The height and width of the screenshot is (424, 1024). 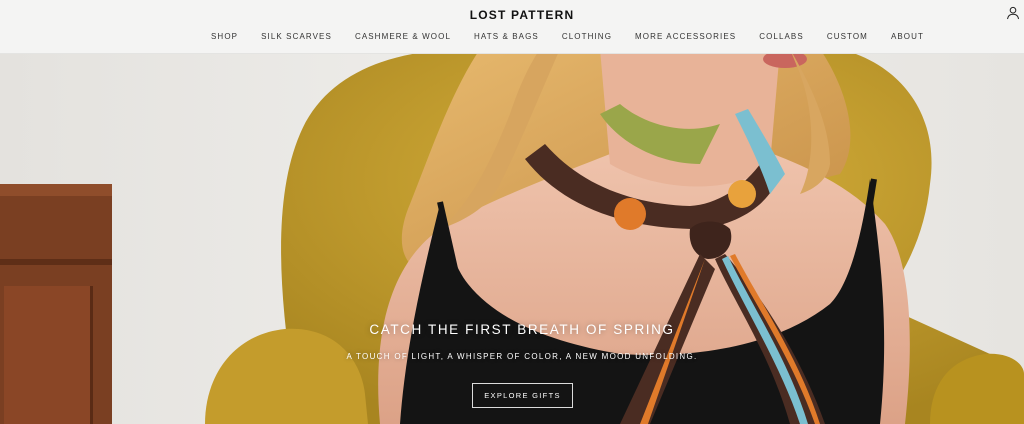 I want to click on nav-item-more-accessories: MORE ACCESSORIES, so click(x=685, y=36).